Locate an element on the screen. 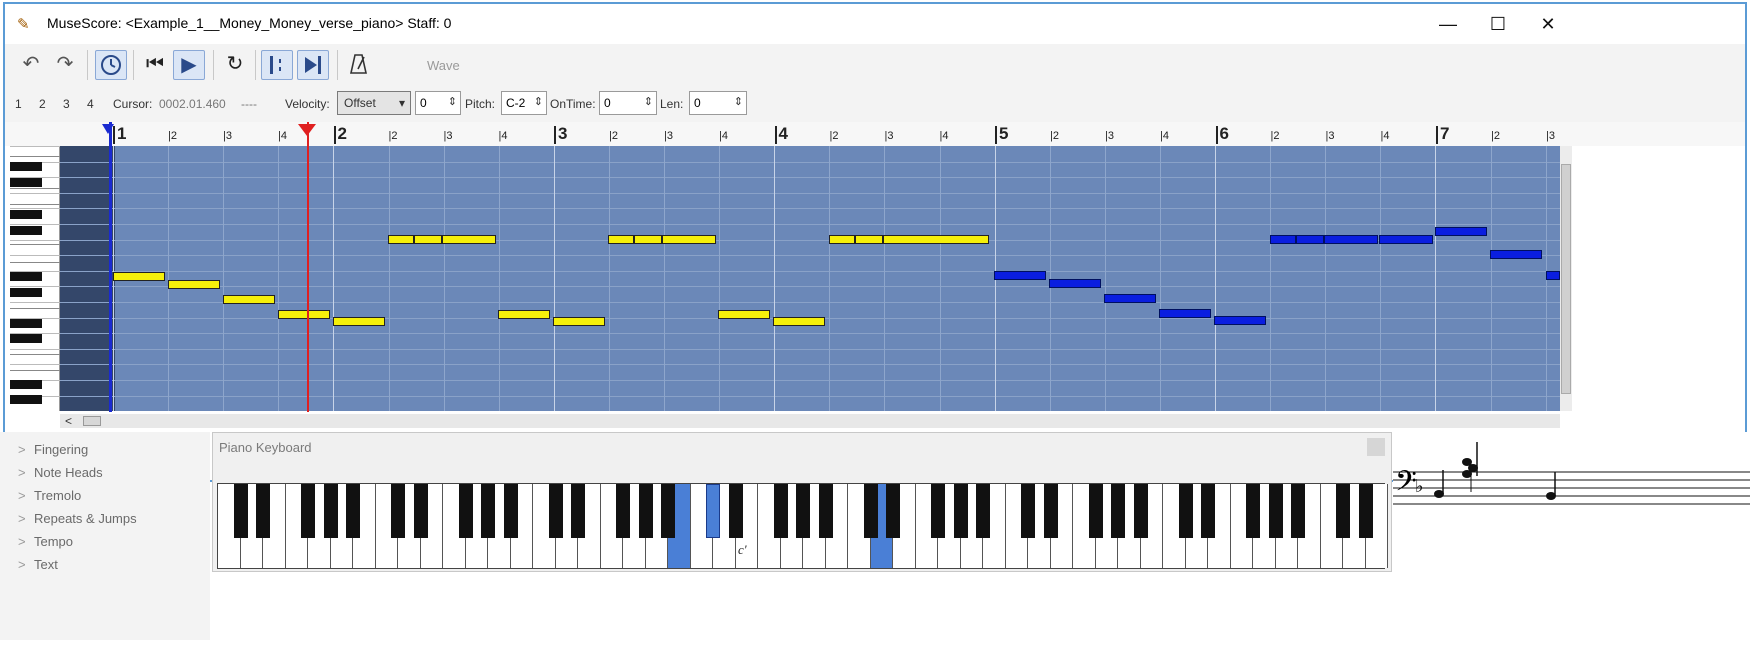  minimize-button: — is located at coordinates (1448, 24).